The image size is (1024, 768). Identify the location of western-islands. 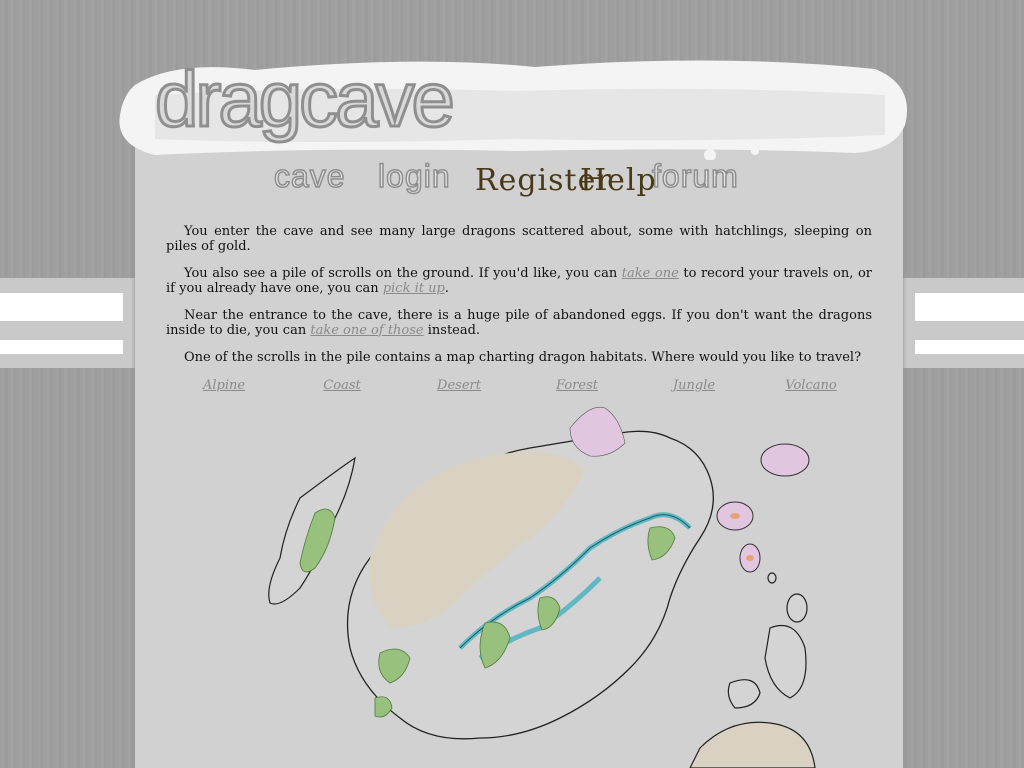
(312, 530).